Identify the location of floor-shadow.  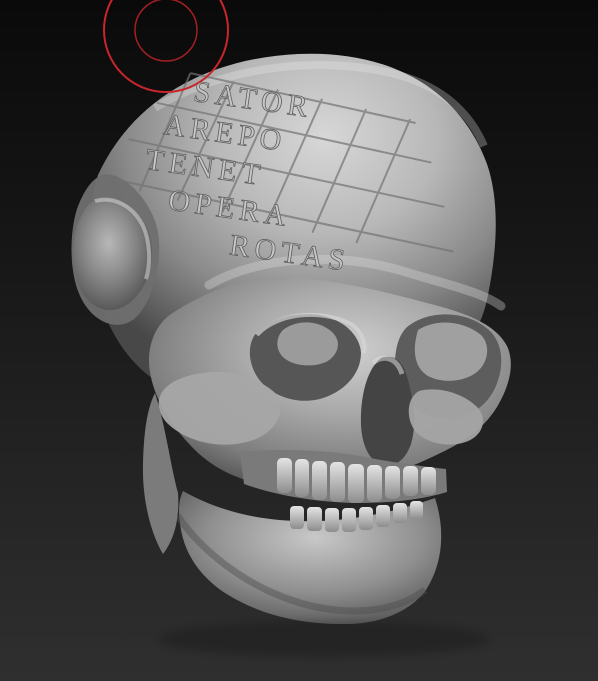
(324, 639).